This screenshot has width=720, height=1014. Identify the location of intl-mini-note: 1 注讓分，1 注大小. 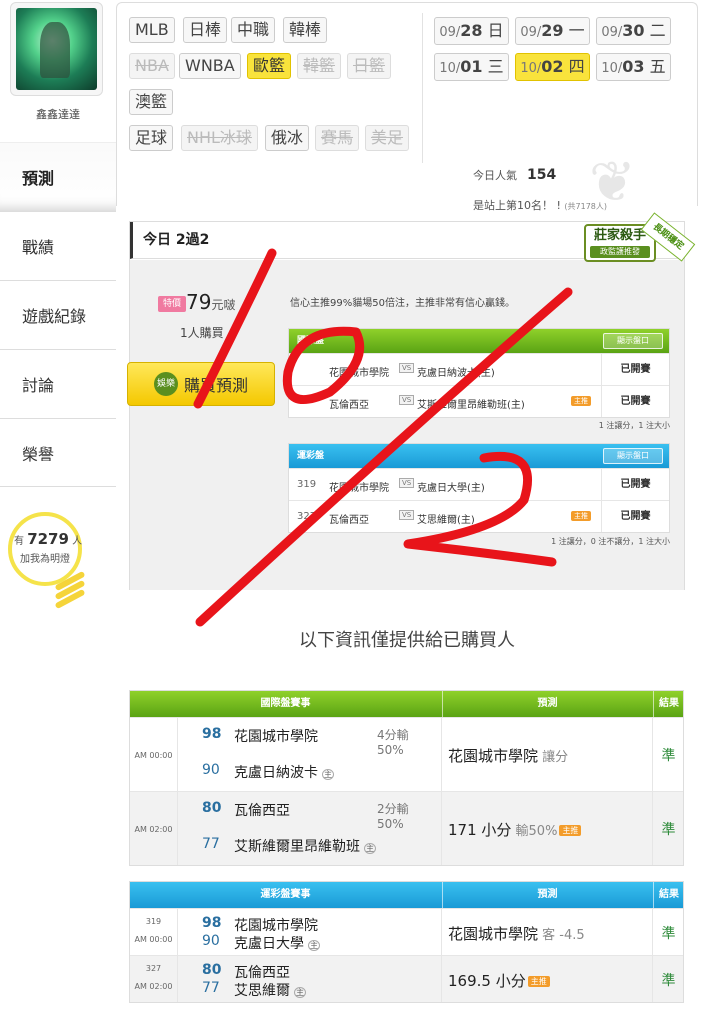
(634, 425).